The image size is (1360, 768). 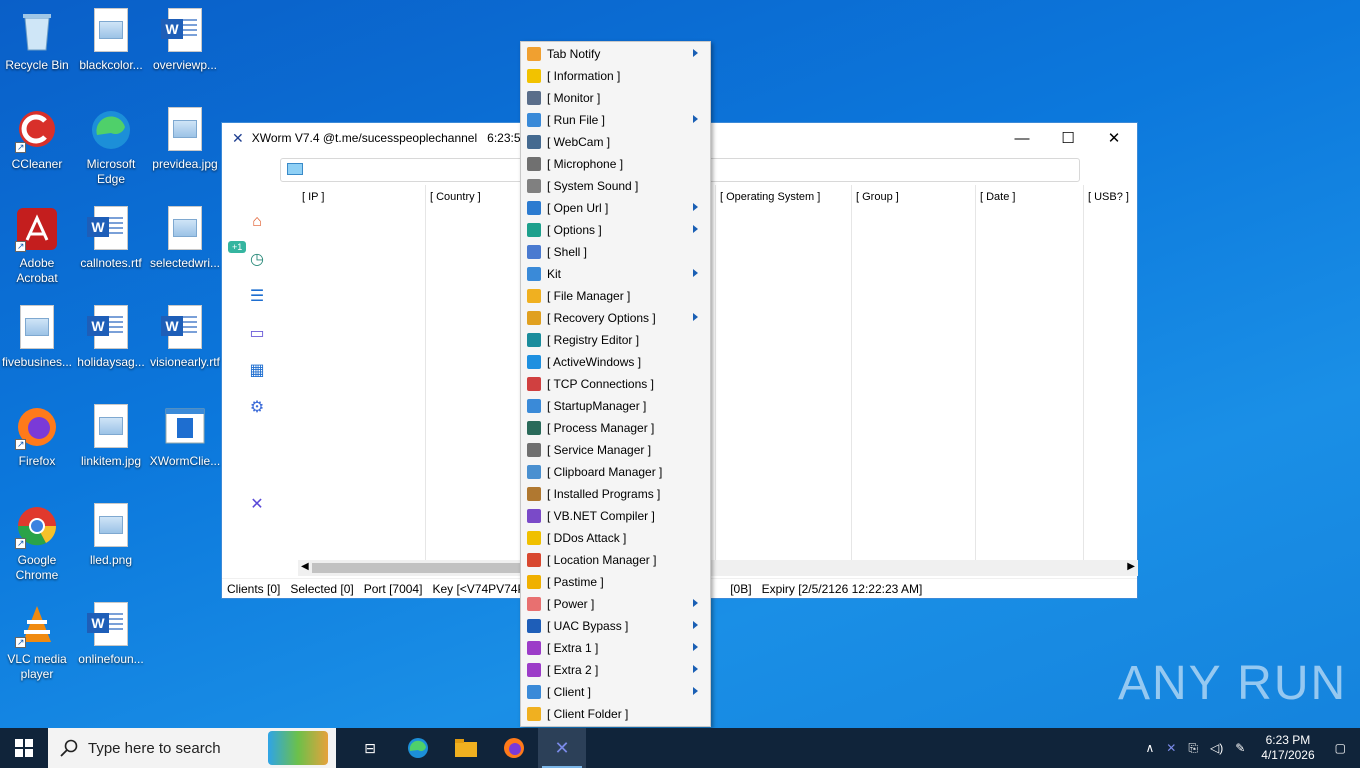 I want to click on scrollbar-thumb, so click(x=417, y=568).